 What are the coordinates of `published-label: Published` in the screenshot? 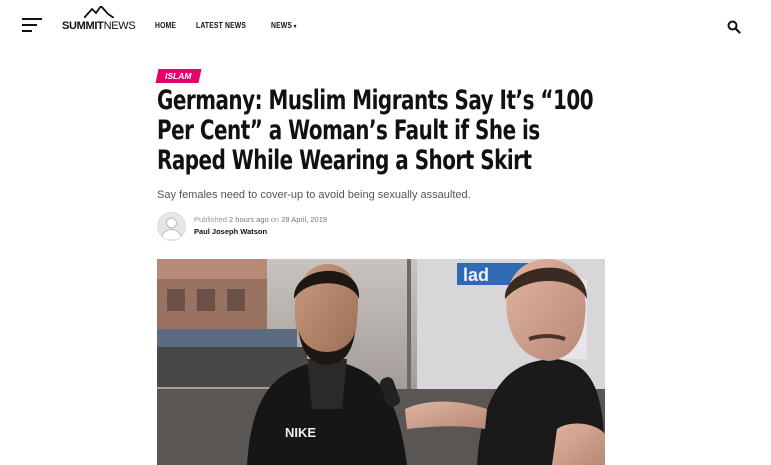 It's located at (210, 219).